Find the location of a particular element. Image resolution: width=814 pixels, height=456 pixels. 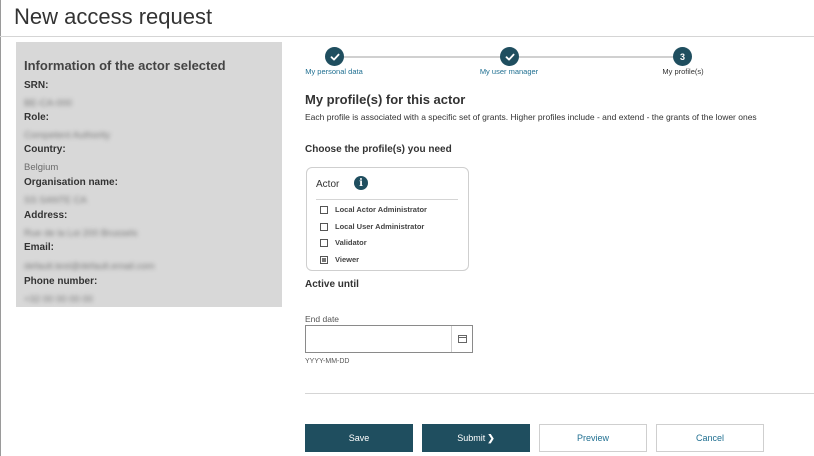

step-3-number: 3 is located at coordinates (682, 56).